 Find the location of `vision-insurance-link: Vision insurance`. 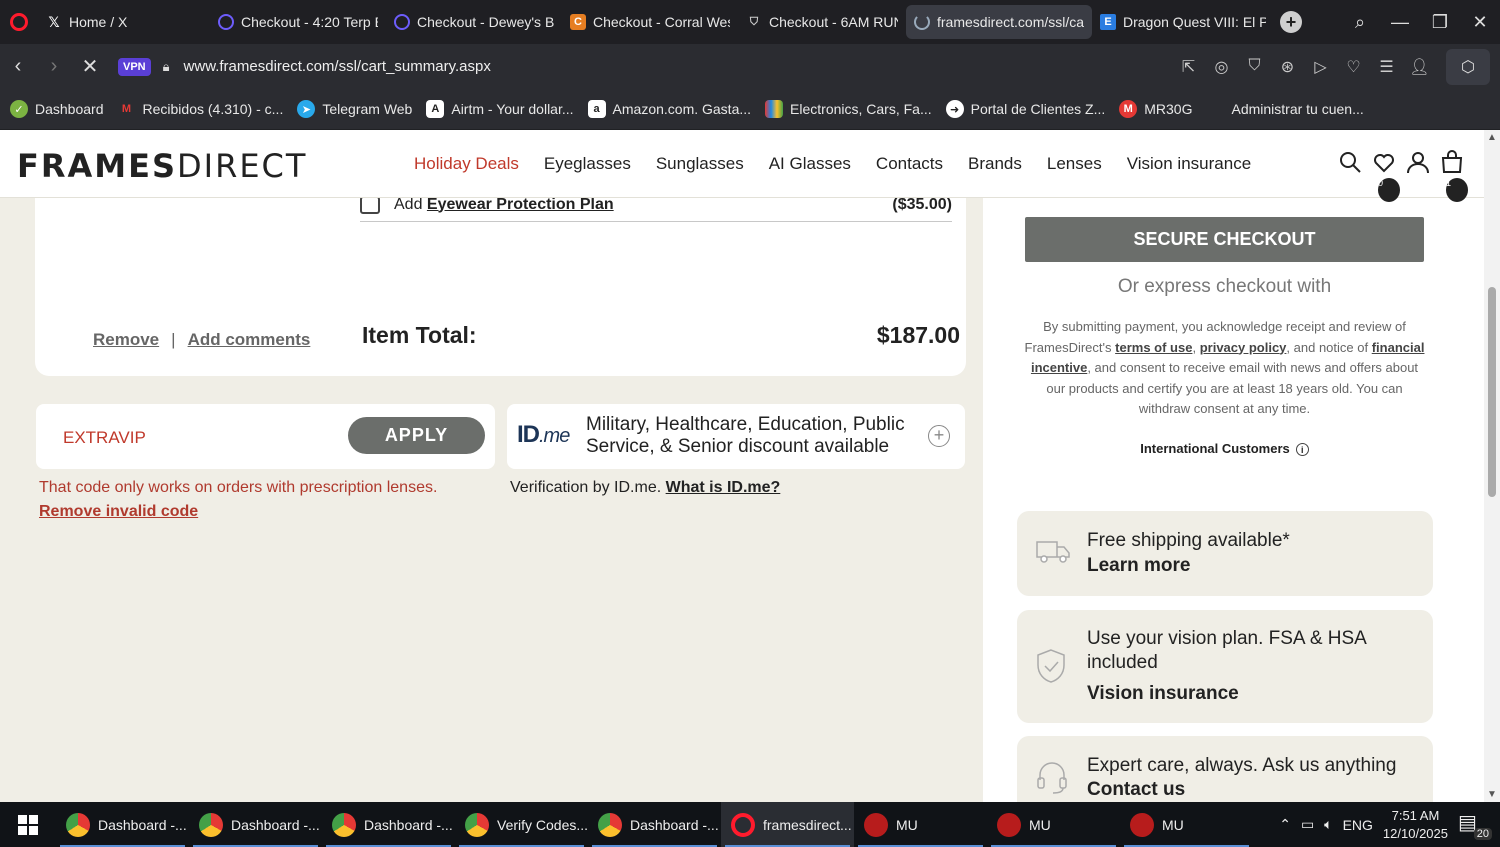

vision-insurance-link: Vision insurance is located at coordinates (1163, 694).